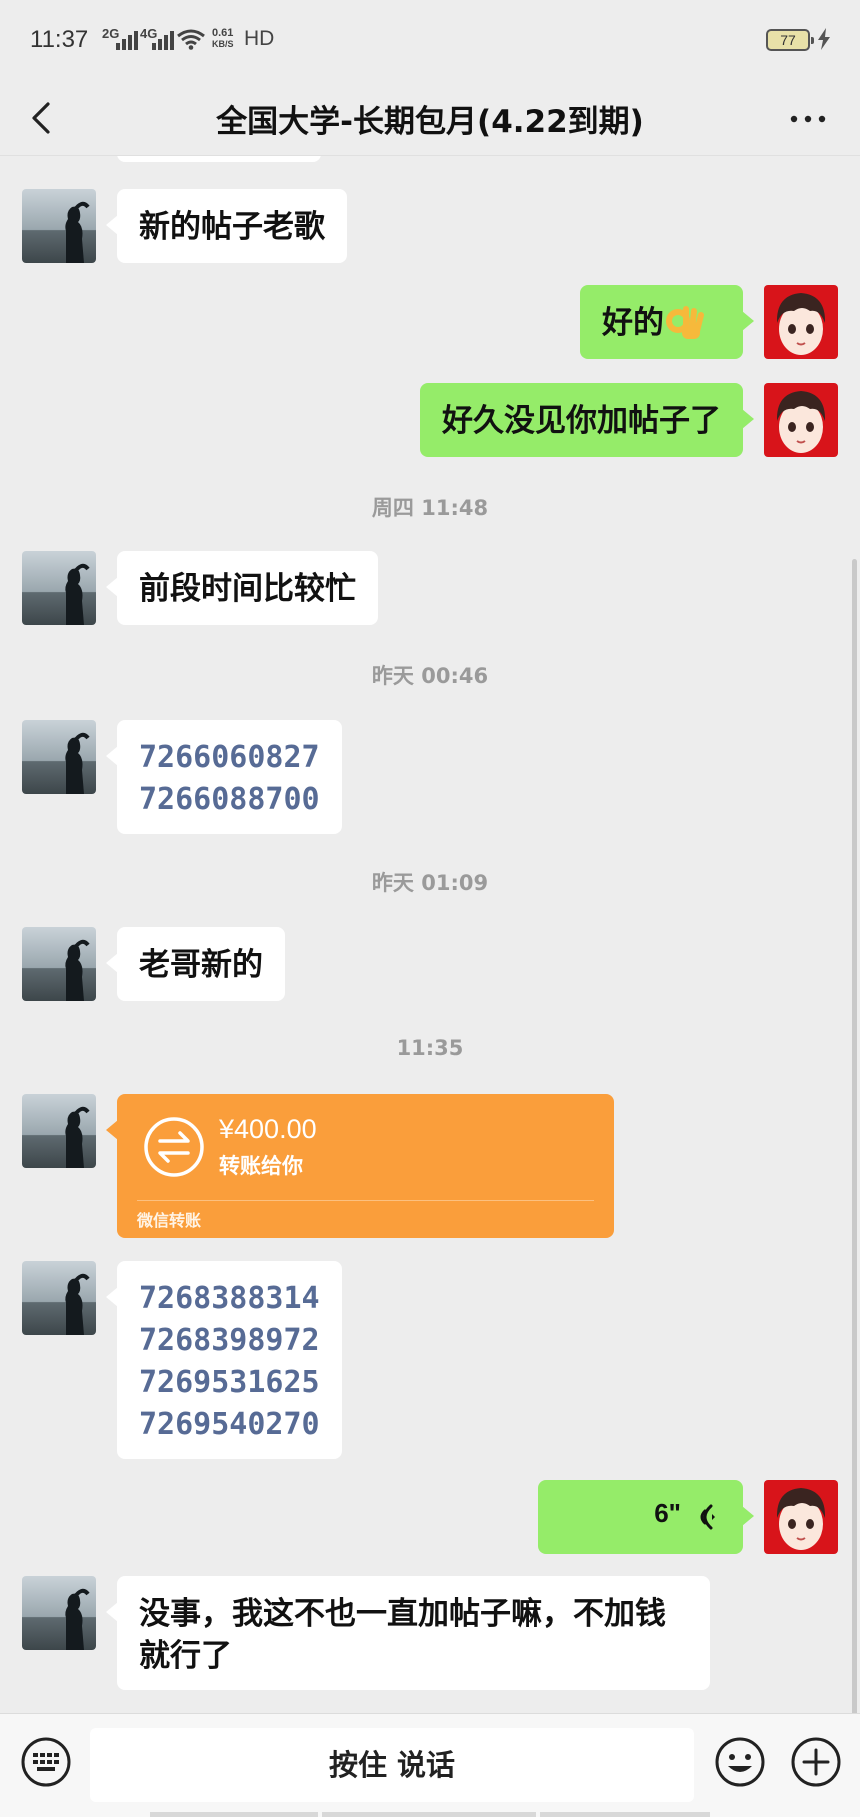  Describe the element at coordinates (430, 1048) in the screenshot. I see `timestamp: 11:35` at that location.